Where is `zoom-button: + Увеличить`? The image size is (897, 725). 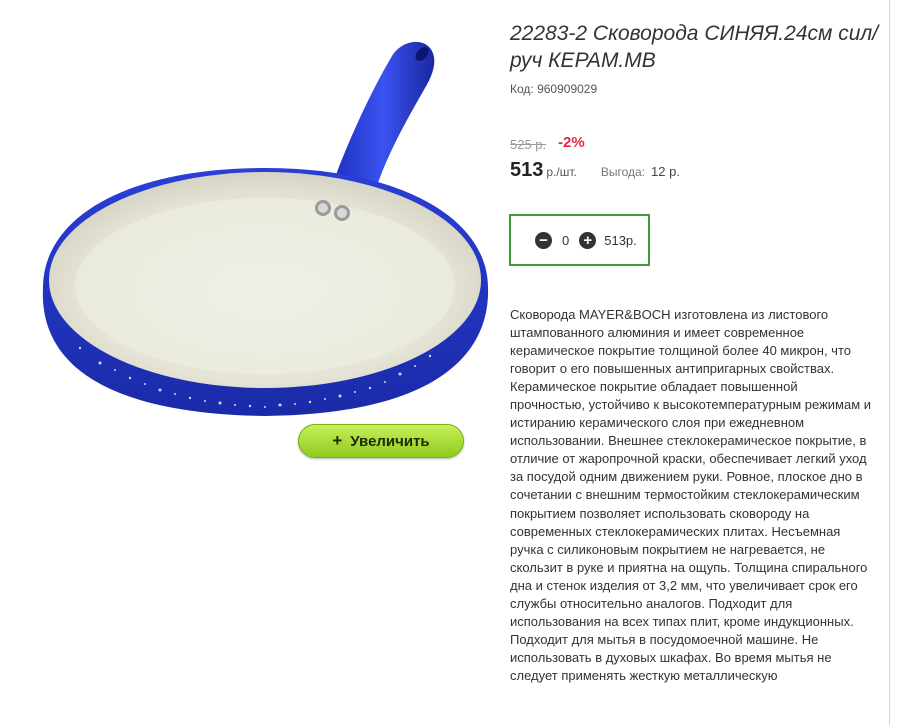 zoom-button: + Увеличить is located at coordinates (381, 441).